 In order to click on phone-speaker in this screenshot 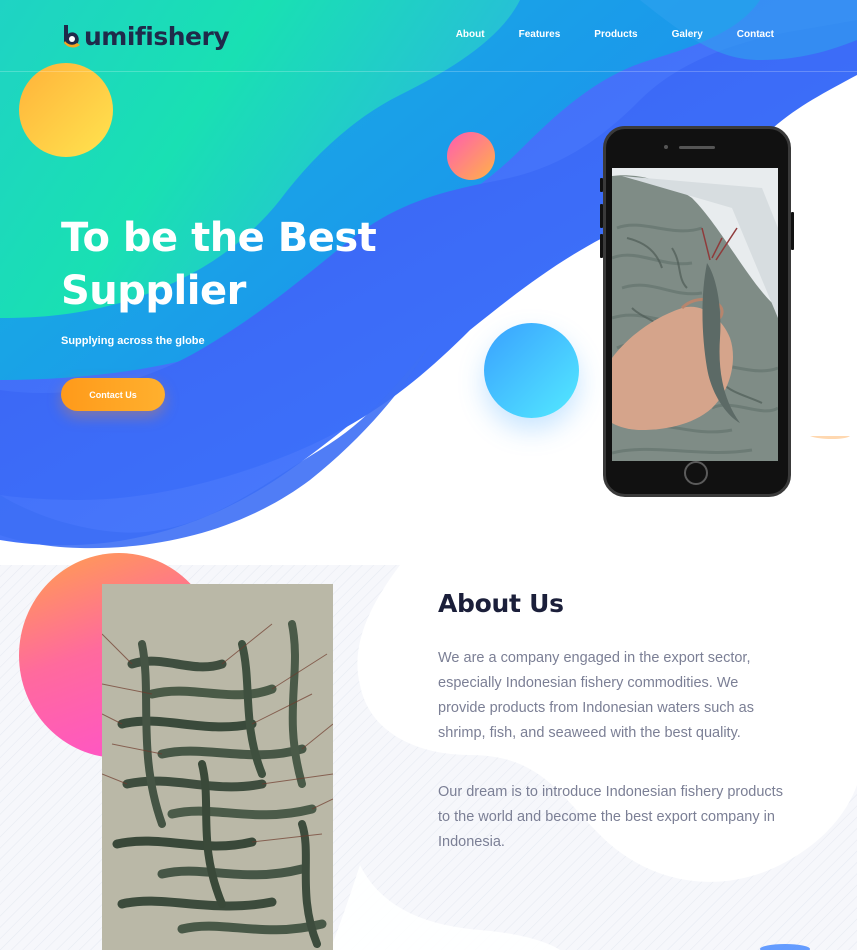, I will do `click(697, 147)`.